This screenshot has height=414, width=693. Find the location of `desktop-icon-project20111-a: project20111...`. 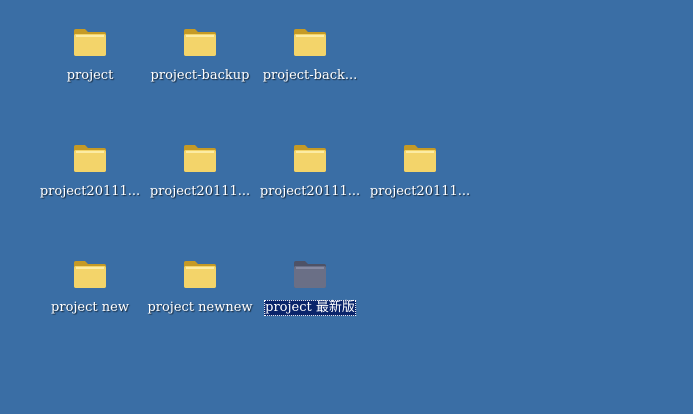

desktop-icon-project20111-a: project20111... is located at coordinates (90, 170).